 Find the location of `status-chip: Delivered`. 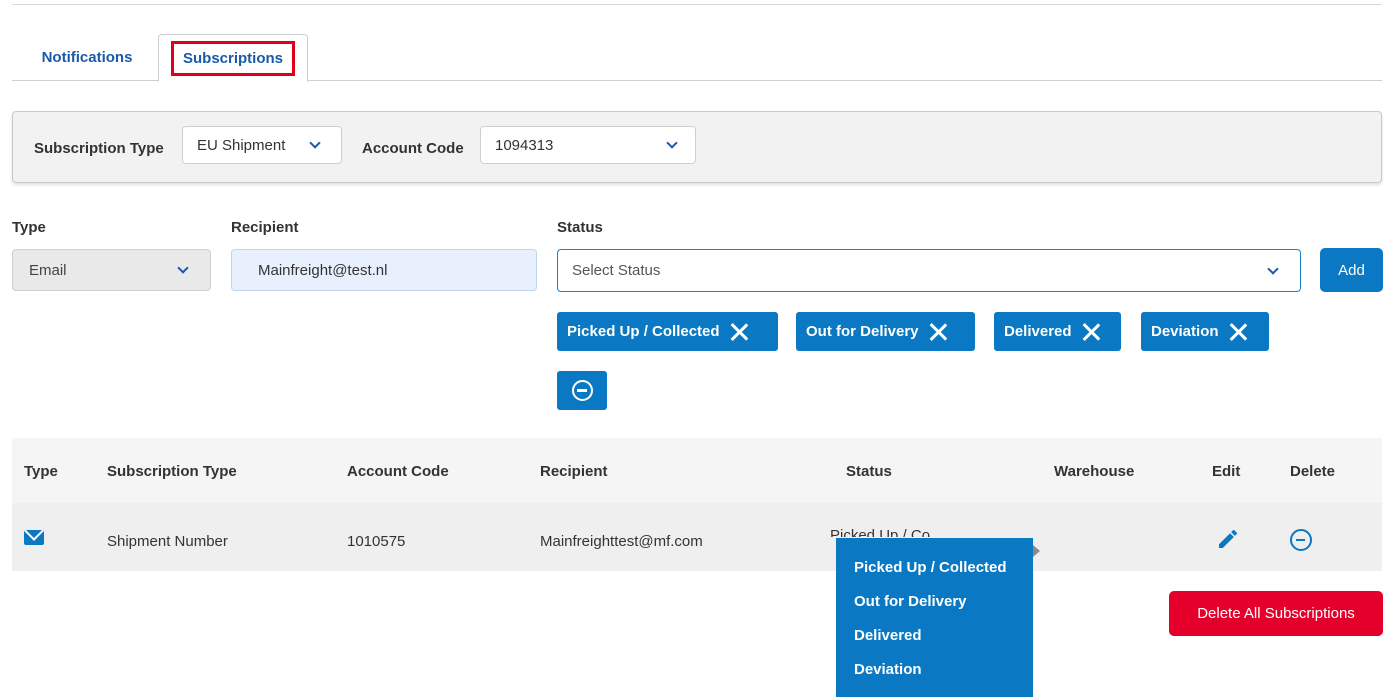

status-chip: Delivered is located at coordinates (1057, 331).